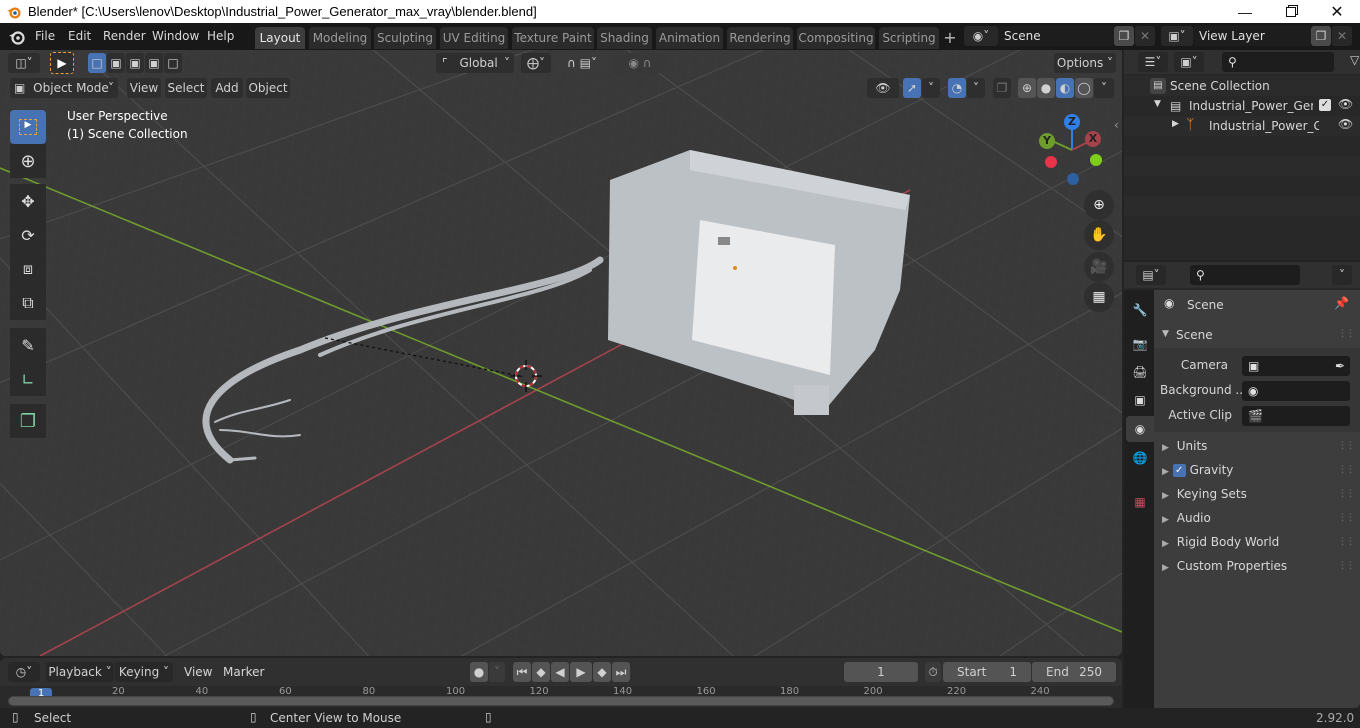 The image size is (1360, 728). Describe the element at coordinates (1257, 470) in the screenshot. I see `section-gravity: ▶ ✓ Gravity ⋮⋮` at that location.